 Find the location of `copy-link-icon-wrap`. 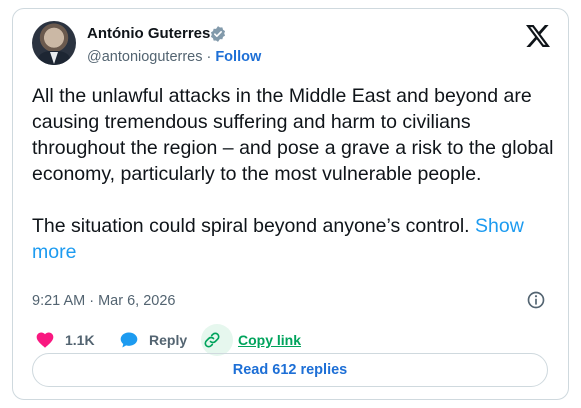

copy-link-icon-wrap is located at coordinates (217, 340).